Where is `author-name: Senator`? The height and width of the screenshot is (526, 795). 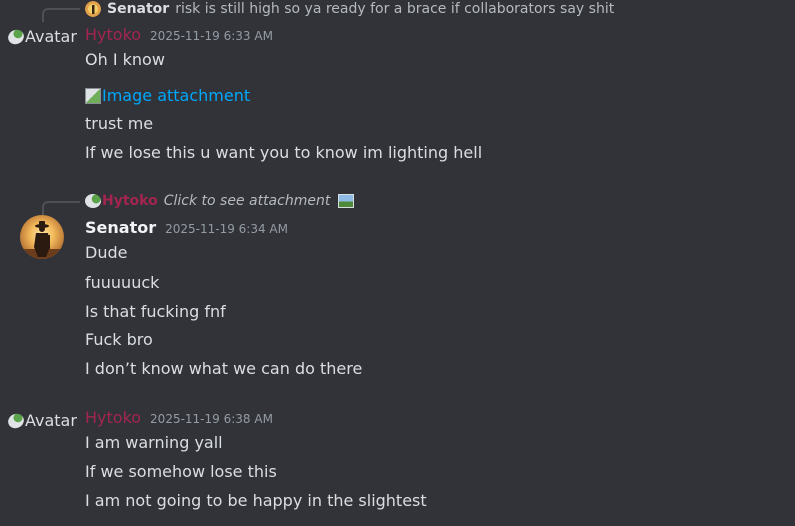
author-name: Senator is located at coordinates (120, 227).